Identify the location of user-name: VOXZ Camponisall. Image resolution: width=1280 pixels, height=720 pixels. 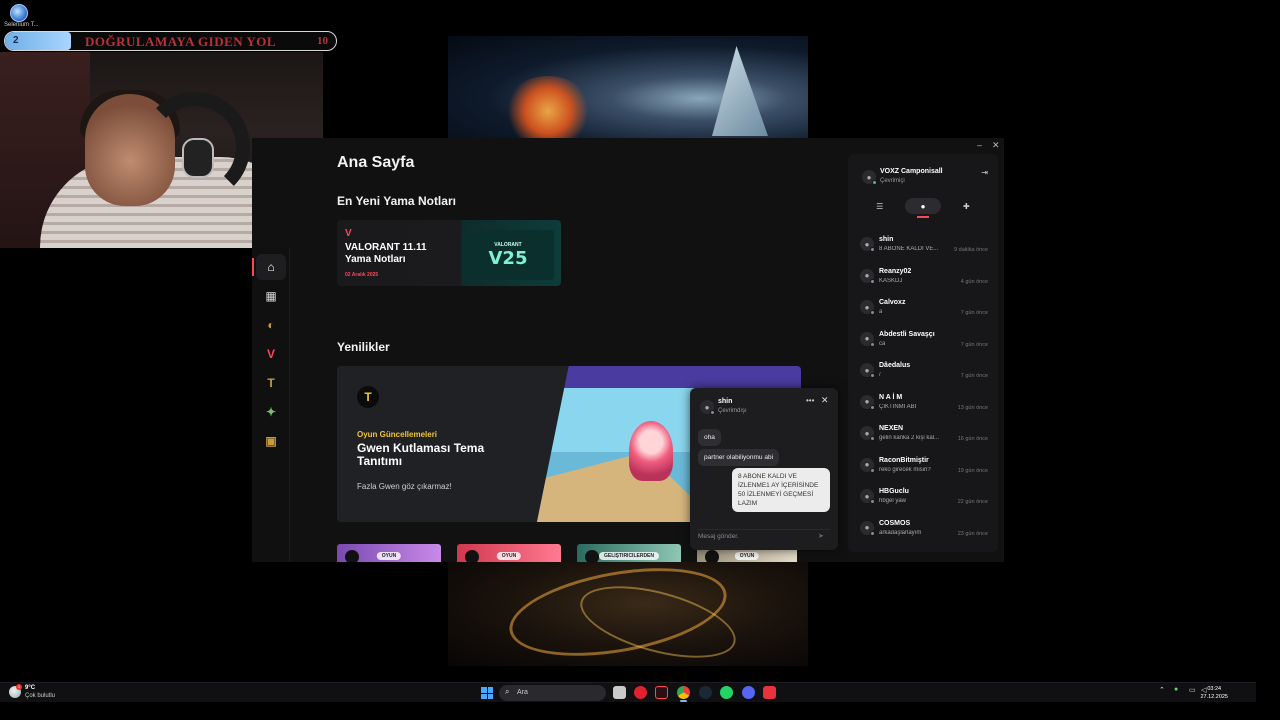
(911, 171).